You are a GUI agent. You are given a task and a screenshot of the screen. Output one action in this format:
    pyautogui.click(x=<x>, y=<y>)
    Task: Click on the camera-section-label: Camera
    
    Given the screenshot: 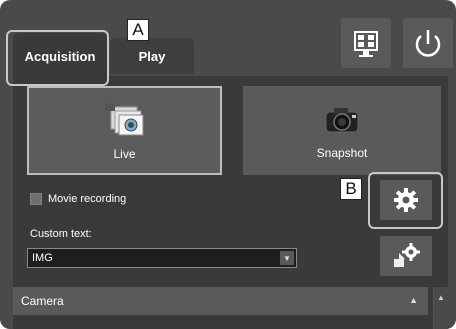 What is the action you would take?
    pyautogui.click(x=42, y=301)
    